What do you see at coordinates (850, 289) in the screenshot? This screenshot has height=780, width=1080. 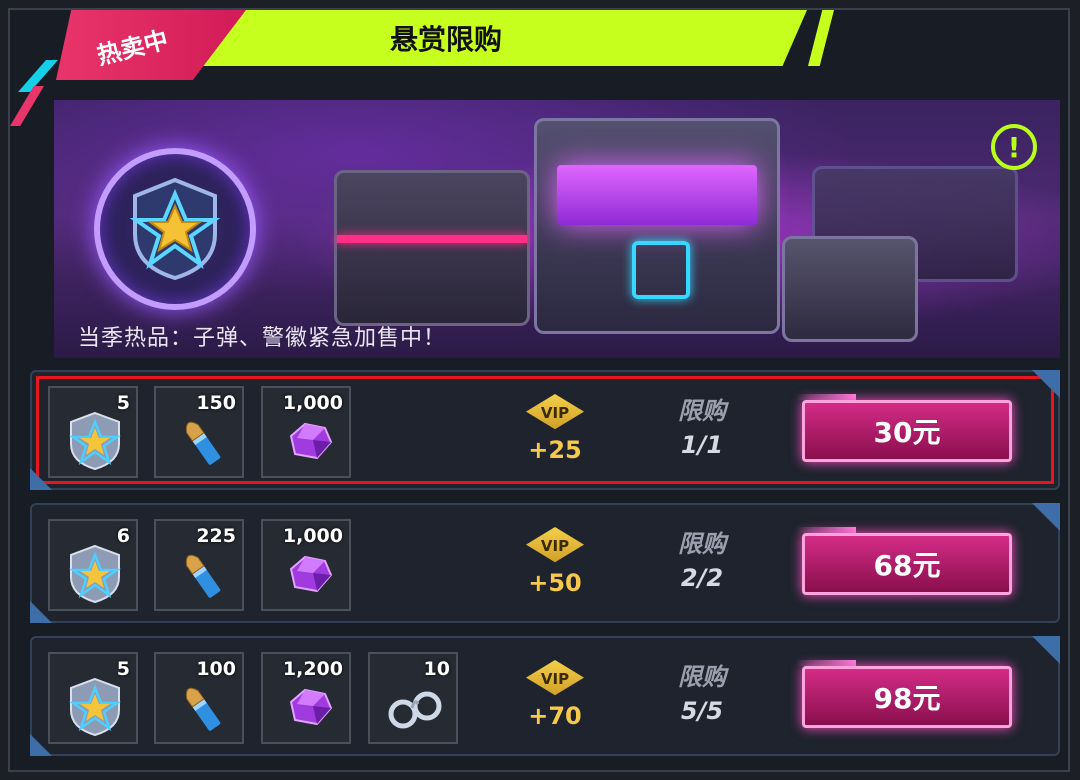 I see `treasure-chest-small-image` at bounding box center [850, 289].